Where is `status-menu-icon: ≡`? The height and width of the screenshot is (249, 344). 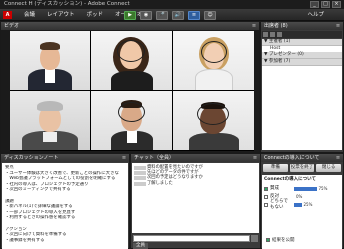 status-menu-icon: ≡ is located at coordinates (194, 15).